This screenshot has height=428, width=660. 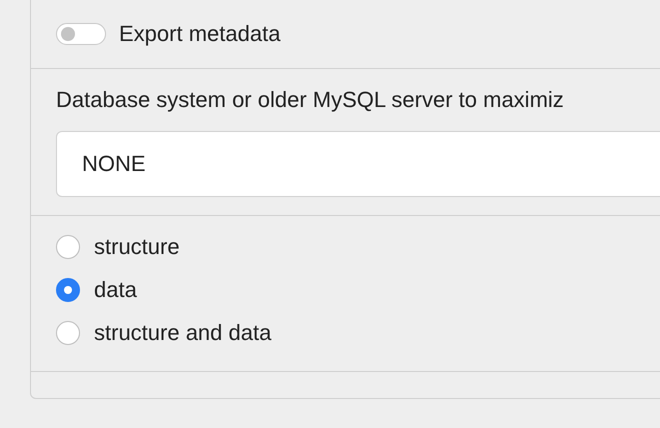 I want to click on radio-label: structure and data, so click(x=183, y=333).